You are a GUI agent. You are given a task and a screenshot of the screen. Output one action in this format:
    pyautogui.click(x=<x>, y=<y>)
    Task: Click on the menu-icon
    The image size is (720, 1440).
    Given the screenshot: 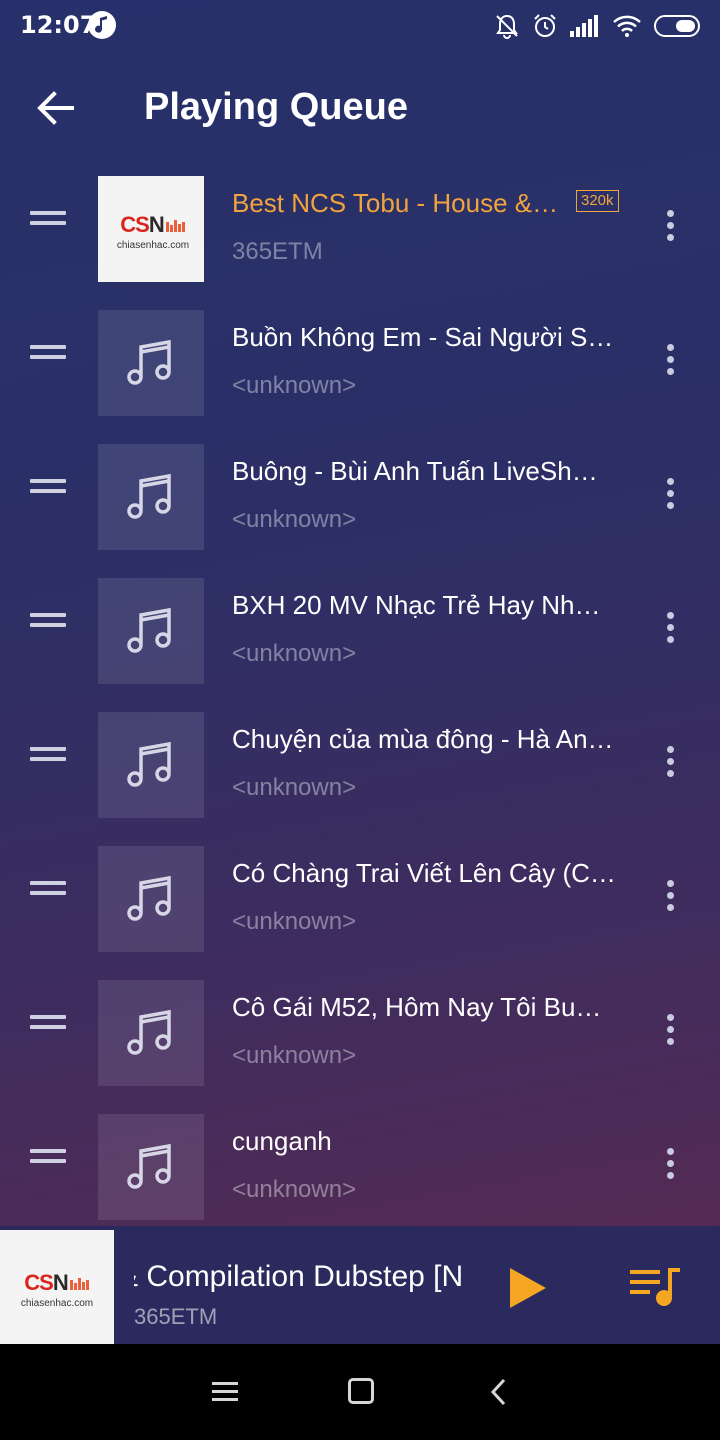 What is the action you would take?
    pyautogui.click(x=225, y=1392)
    